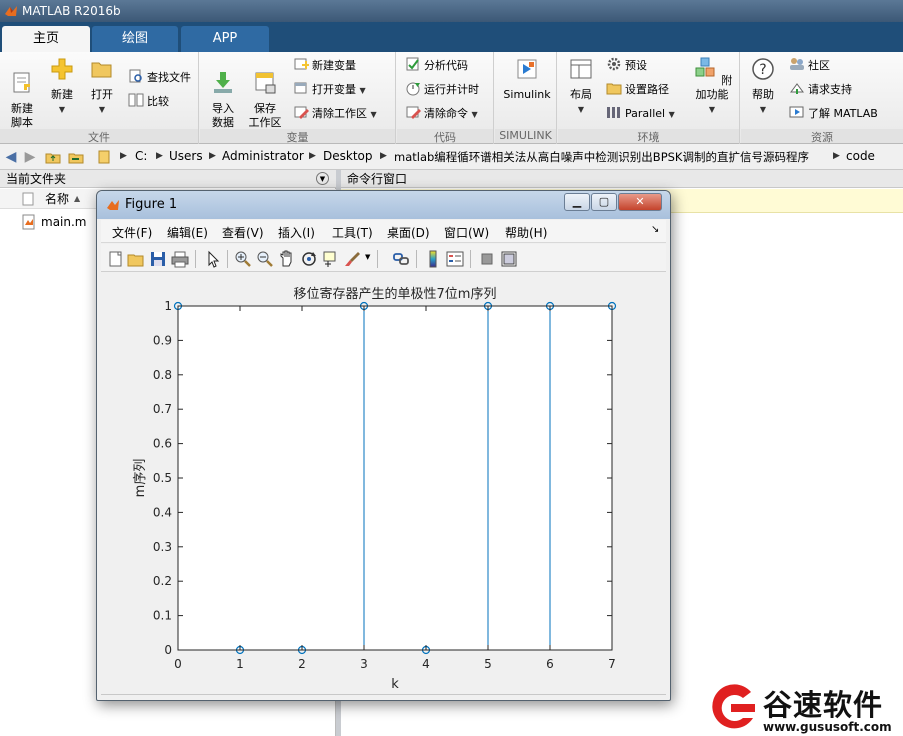 Image resolution: width=903 pixels, height=736 pixels. What do you see at coordinates (640, 114) in the screenshot?
I see `parallel-button: Parallel ▼` at bounding box center [640, 114].